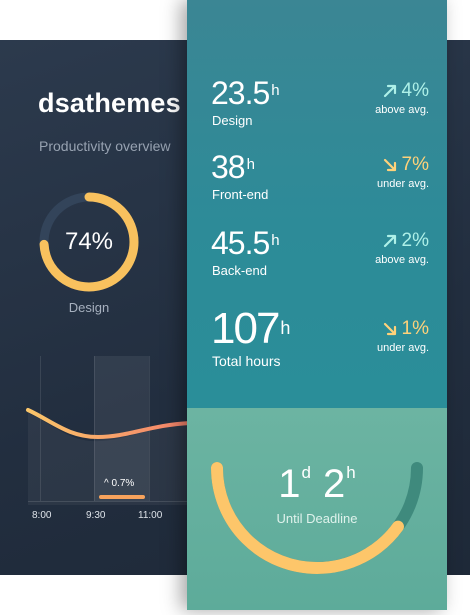  Describe the element at coordinates (405, 329) in the screenshot. I see `stat-delta: 1%` at that location.